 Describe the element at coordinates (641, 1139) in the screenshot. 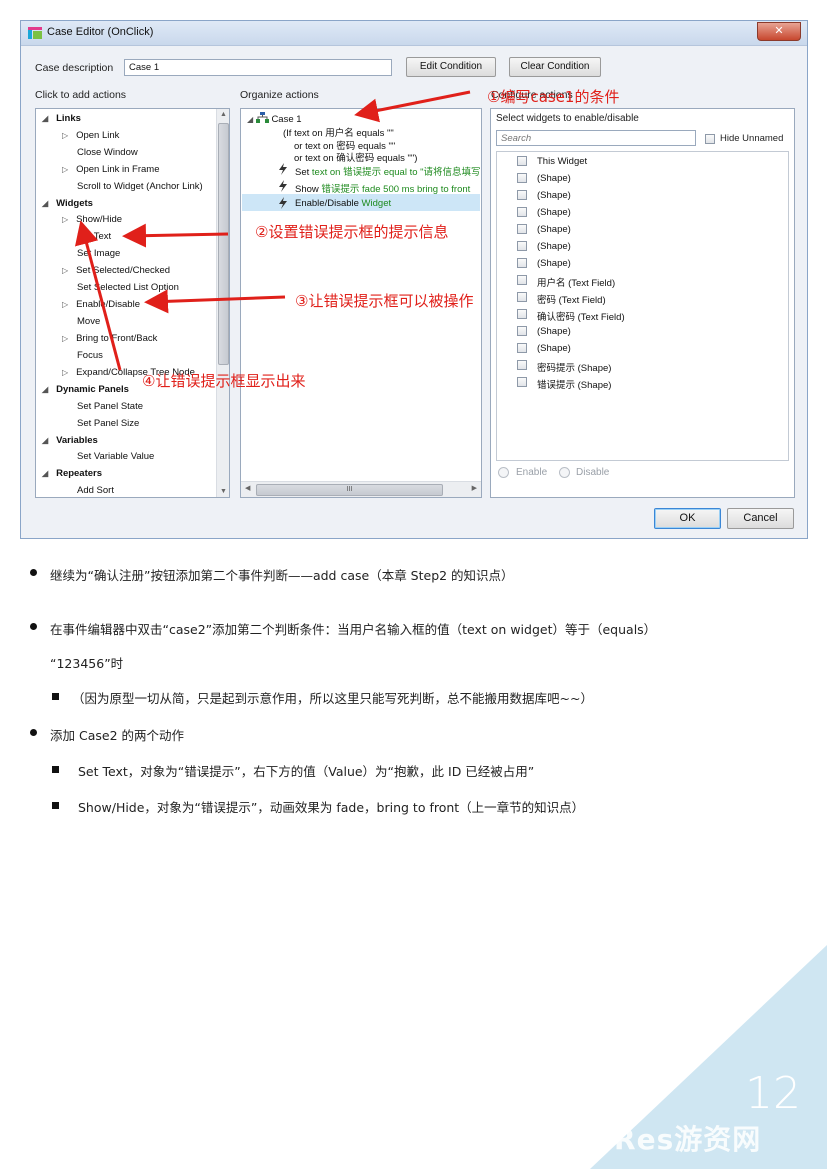

I see `watermark-logo: GameRes游资网` at that location.